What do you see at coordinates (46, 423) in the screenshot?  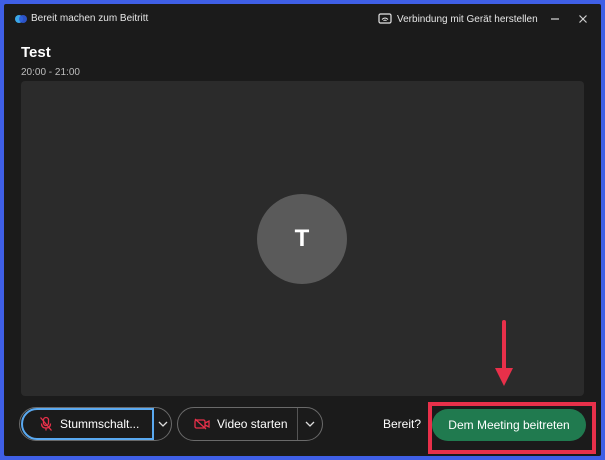 I see `mic-muted-icon` at bounding box center [46, 423].